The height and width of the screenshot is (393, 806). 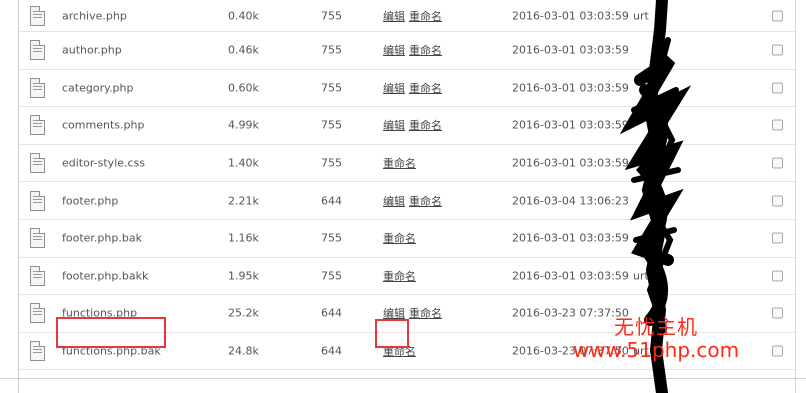 What do you see at coordinates (243, 201) in the screenshot?
I see `file-size: 2.21k` at bounding box center [243, 201].